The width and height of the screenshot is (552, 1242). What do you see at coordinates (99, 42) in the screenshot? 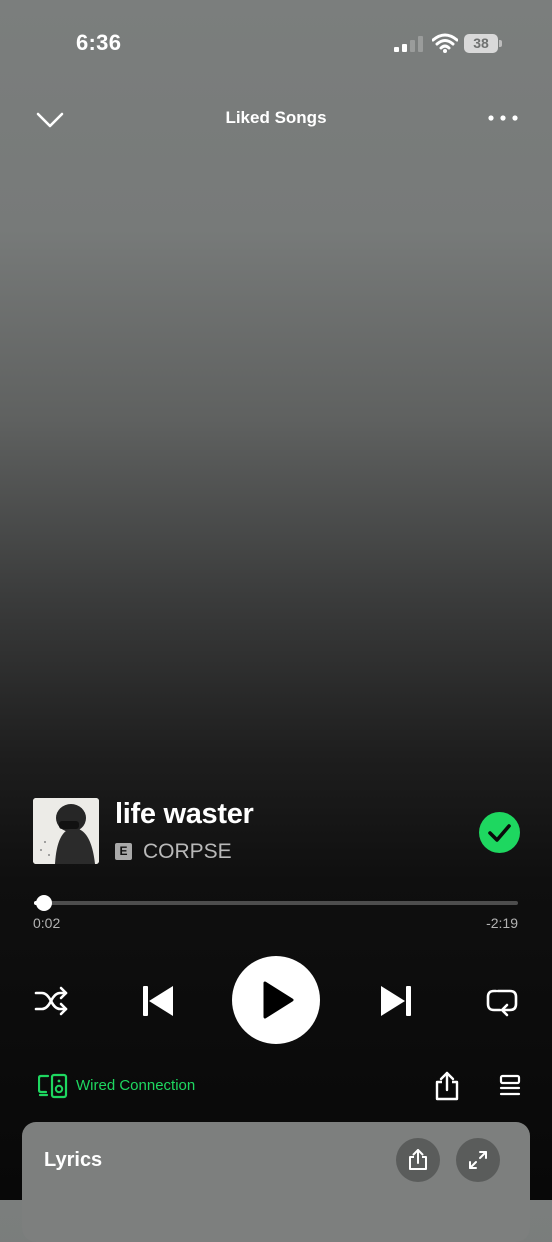
I see `status-time: 6:36` at bounding box center [99, 42].